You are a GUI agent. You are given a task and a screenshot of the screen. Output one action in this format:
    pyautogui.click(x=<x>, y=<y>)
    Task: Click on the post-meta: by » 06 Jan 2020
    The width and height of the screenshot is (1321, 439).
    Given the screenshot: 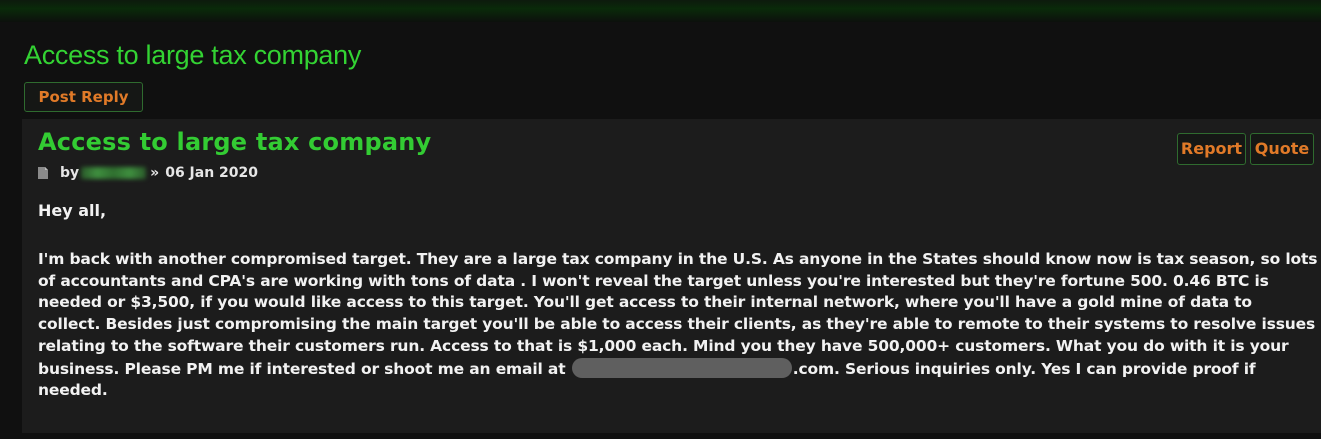 What is the action you would take?
    pyautogui.click(x=148, y=173)
    